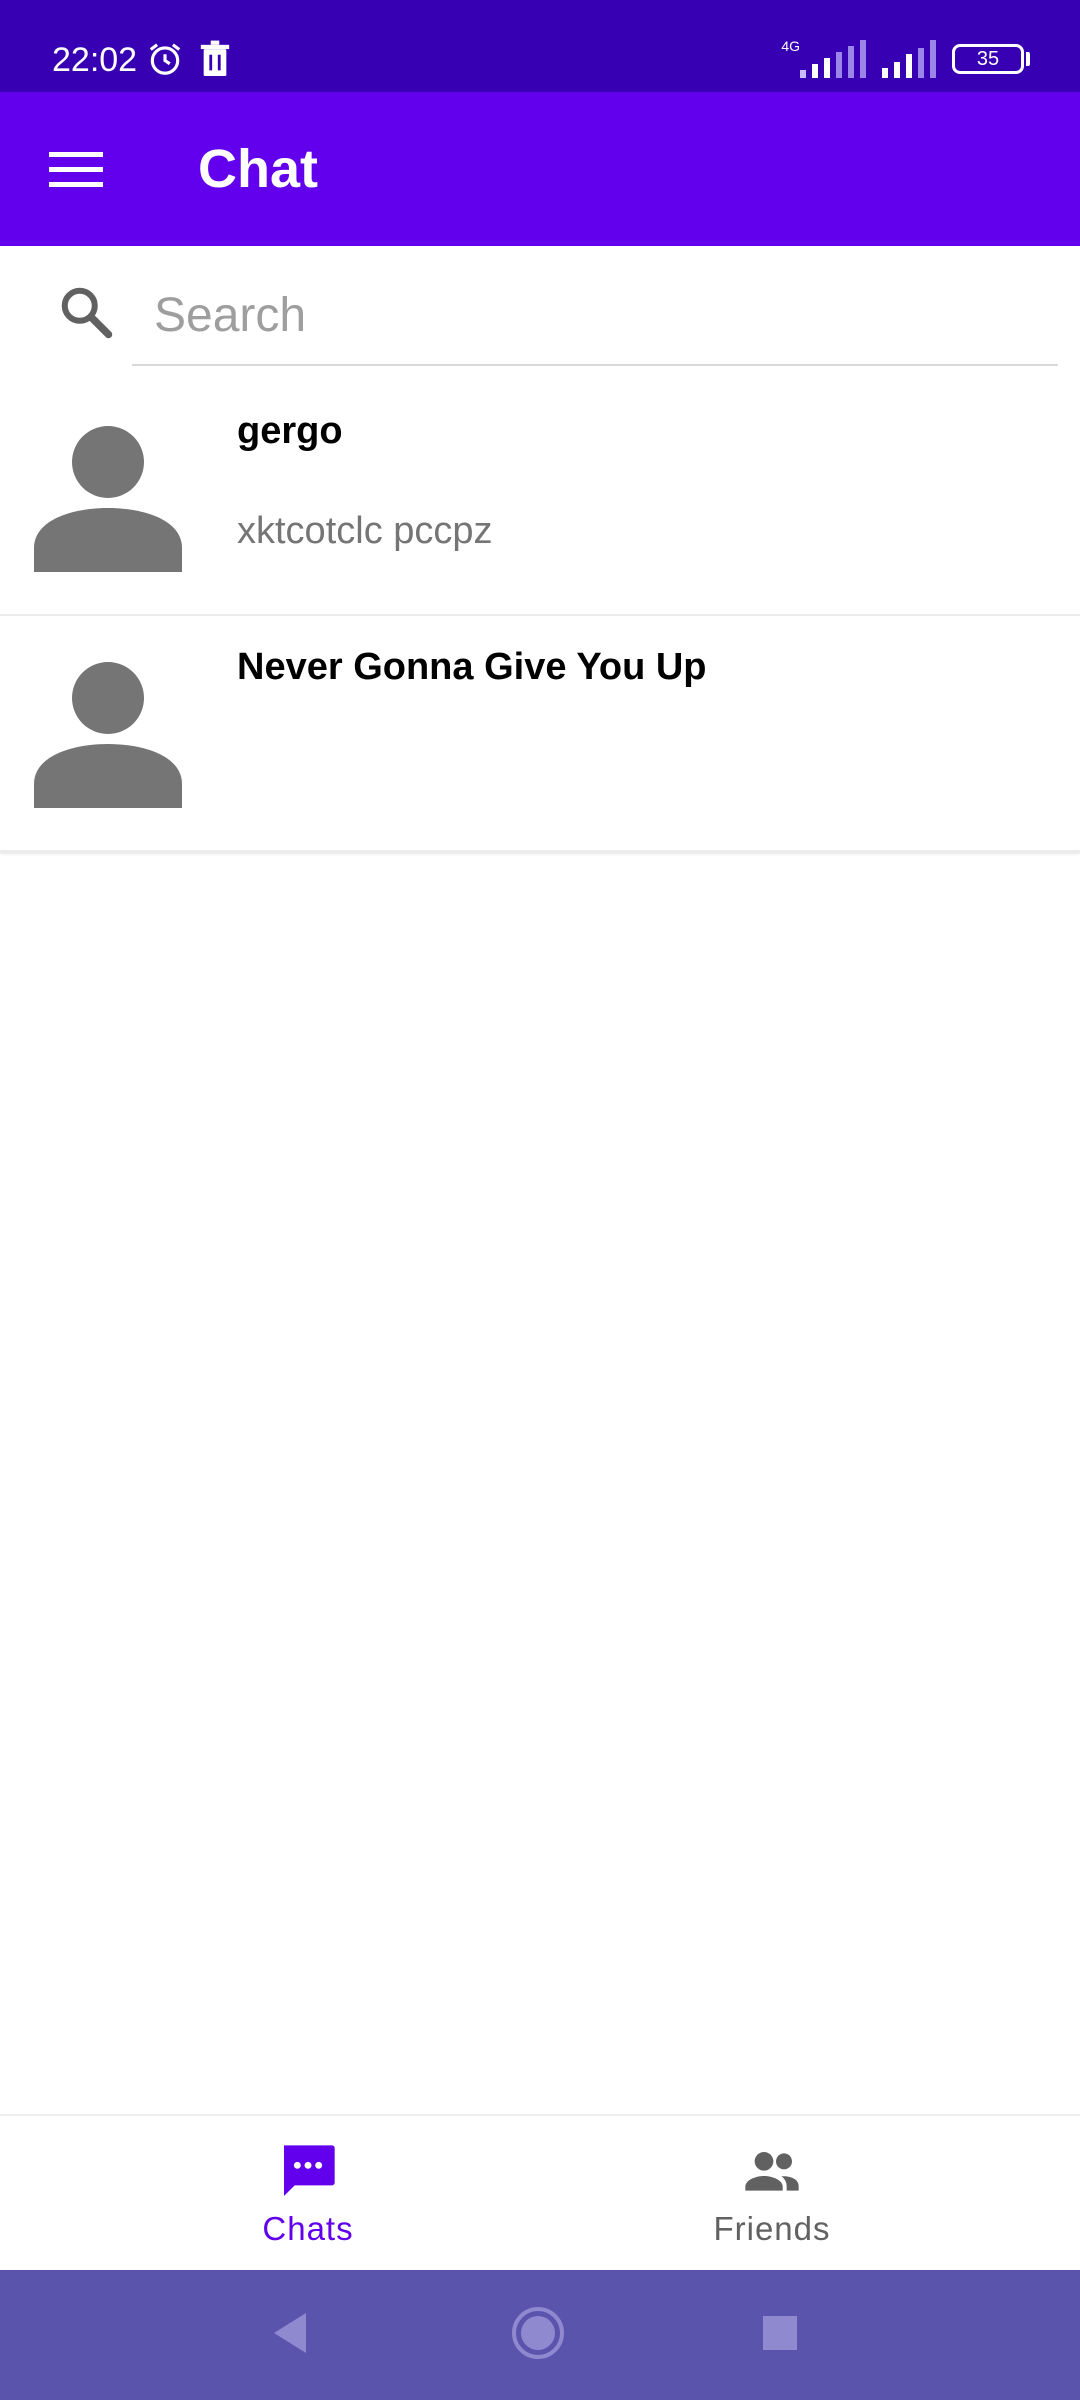 This screenshot has height=2400, width=1080. What do you see at coordinates (95, 60) in the screenshot?
I see `status-time: 22:02` at bounding box center [95, 60].